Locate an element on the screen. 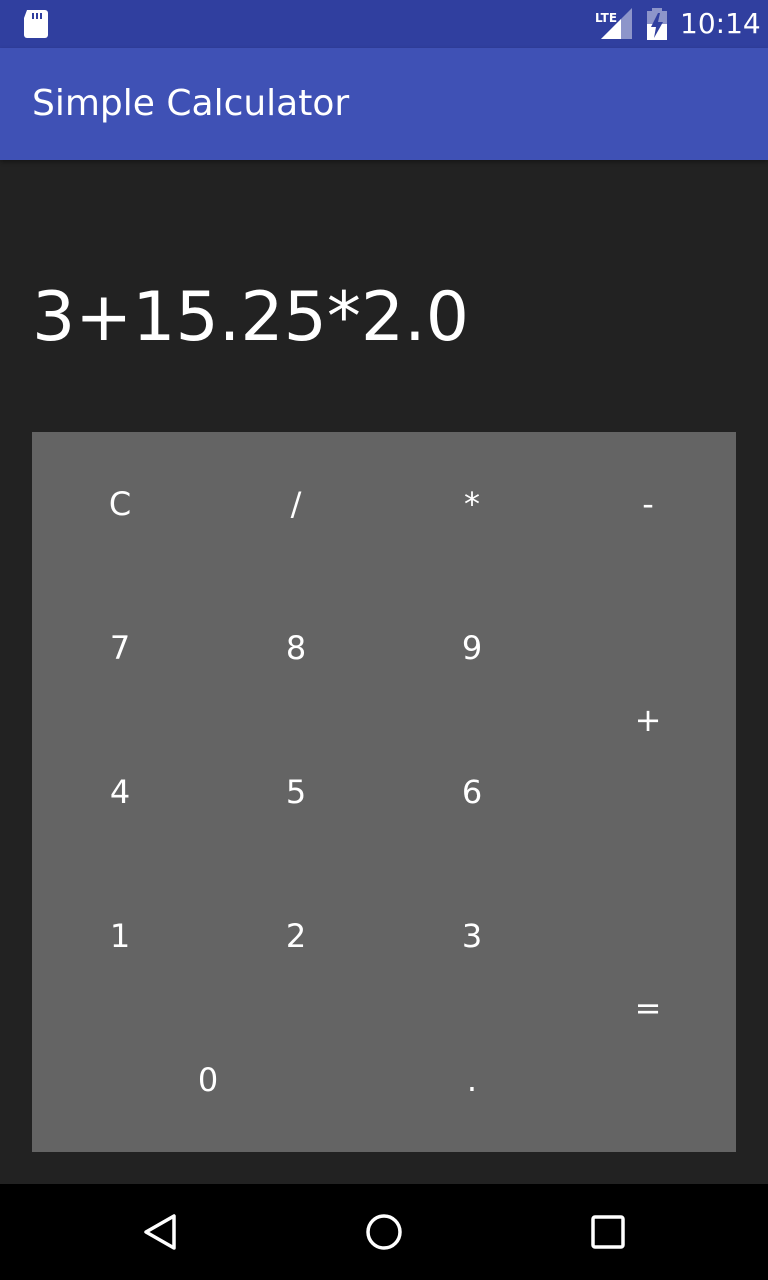 This screenshot has height=1280, width=768. expression-display: 3+15.25*2.0 is located at coordinates (251, 317).